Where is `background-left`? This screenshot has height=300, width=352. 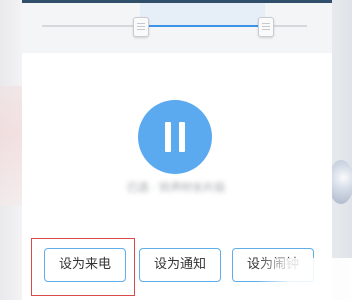 background-left is located at coordinates (12, 150).